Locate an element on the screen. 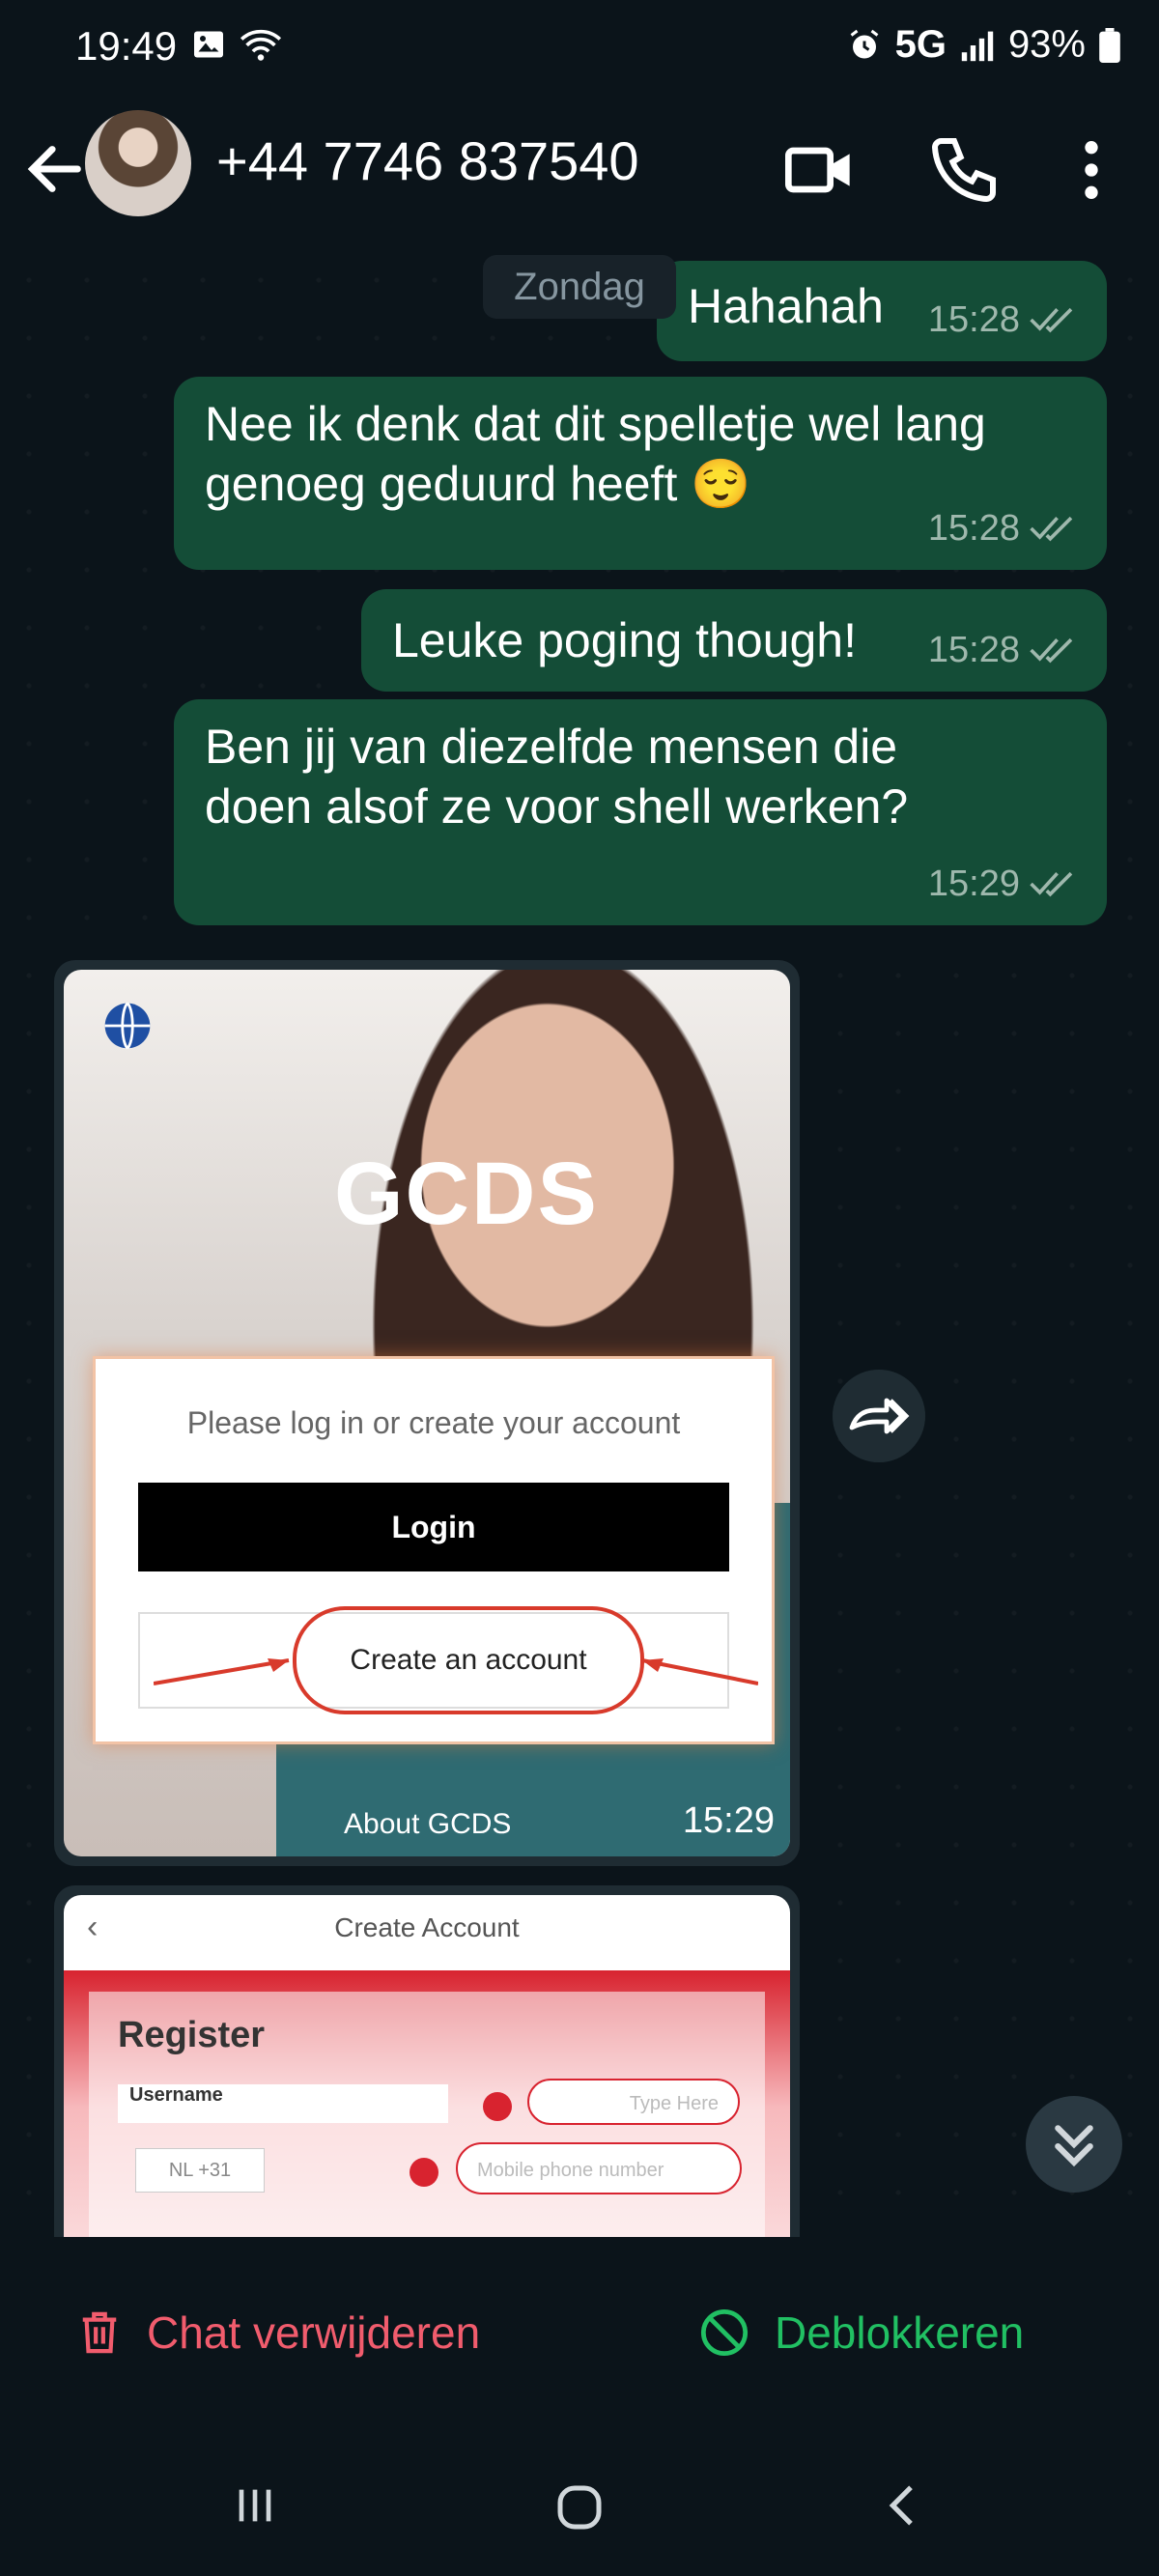 The image size is (1159, 2576). unblock-icon is located at coordinates (724, 2332).